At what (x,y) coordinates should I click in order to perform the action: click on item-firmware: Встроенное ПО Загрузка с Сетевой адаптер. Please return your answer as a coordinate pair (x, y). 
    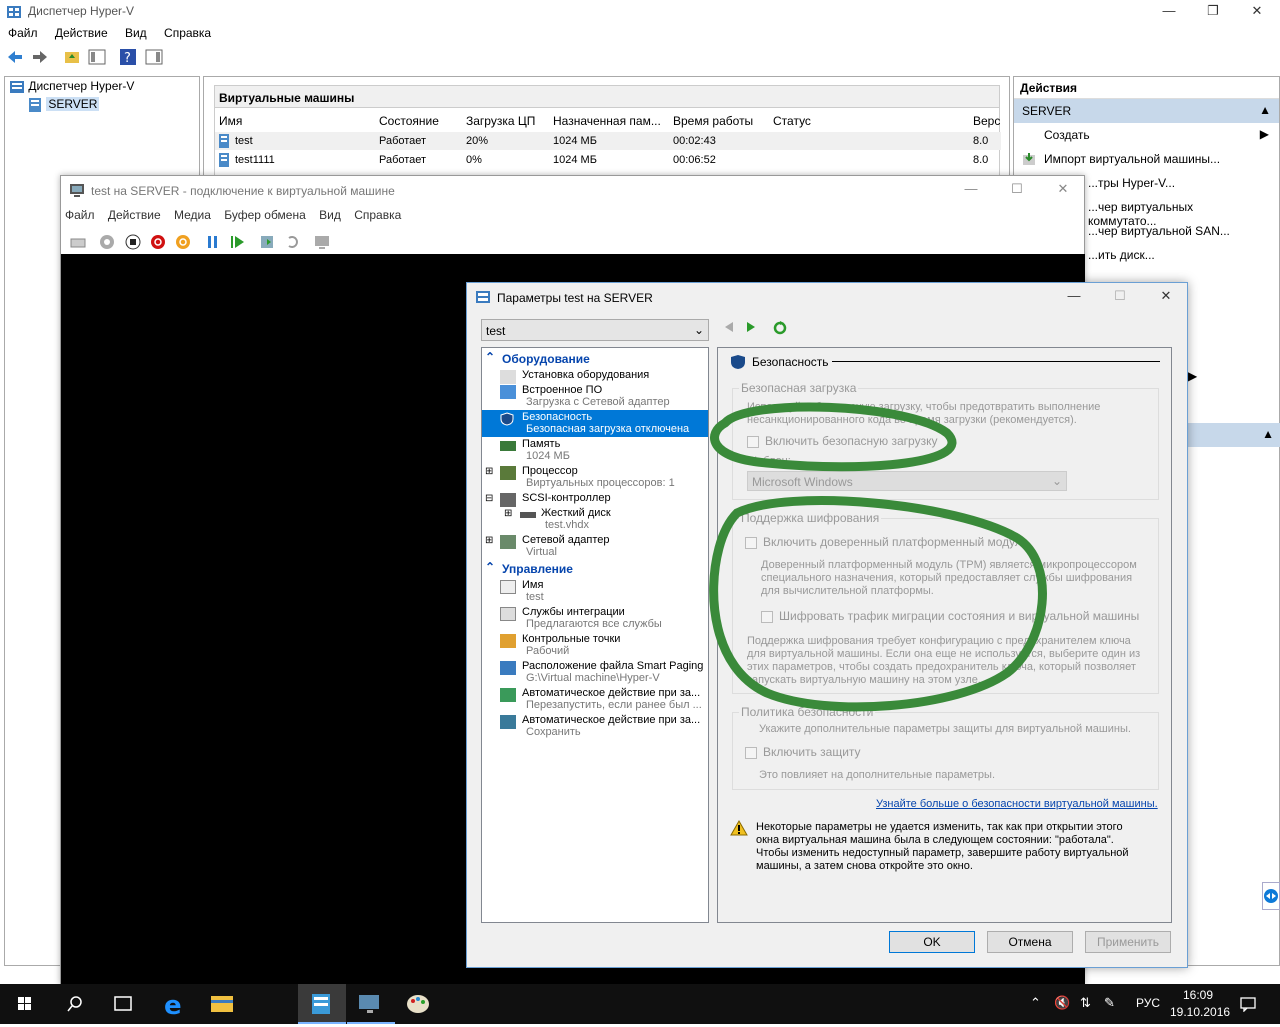
    Looking at the image, I should click on (595, 396).